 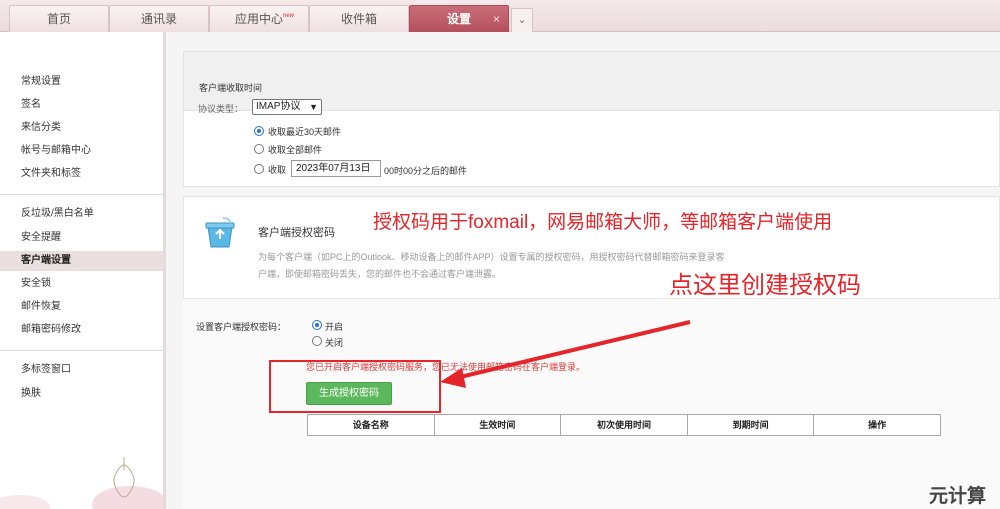 I want to click on radio-all-mail, so click(x=259, y=149).